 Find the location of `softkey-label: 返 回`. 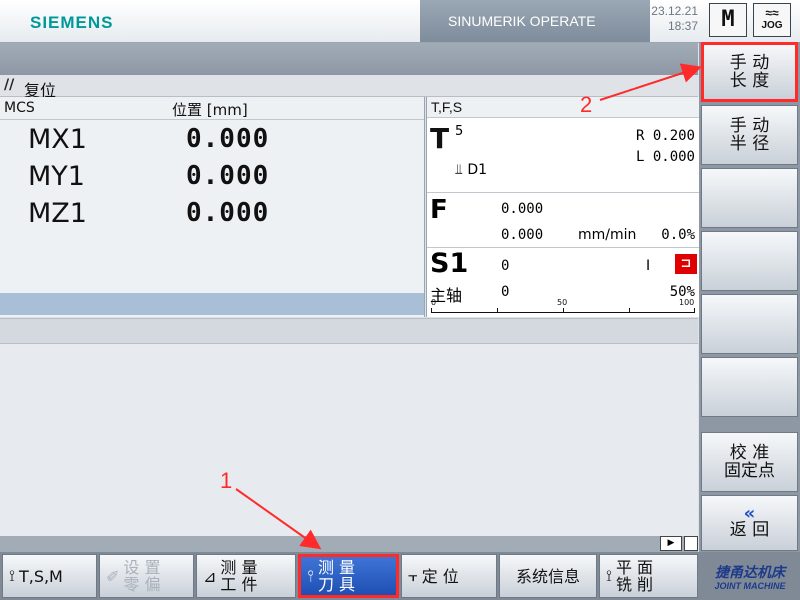

softkey-label: 返 回 is located at coordinates (749, 530).